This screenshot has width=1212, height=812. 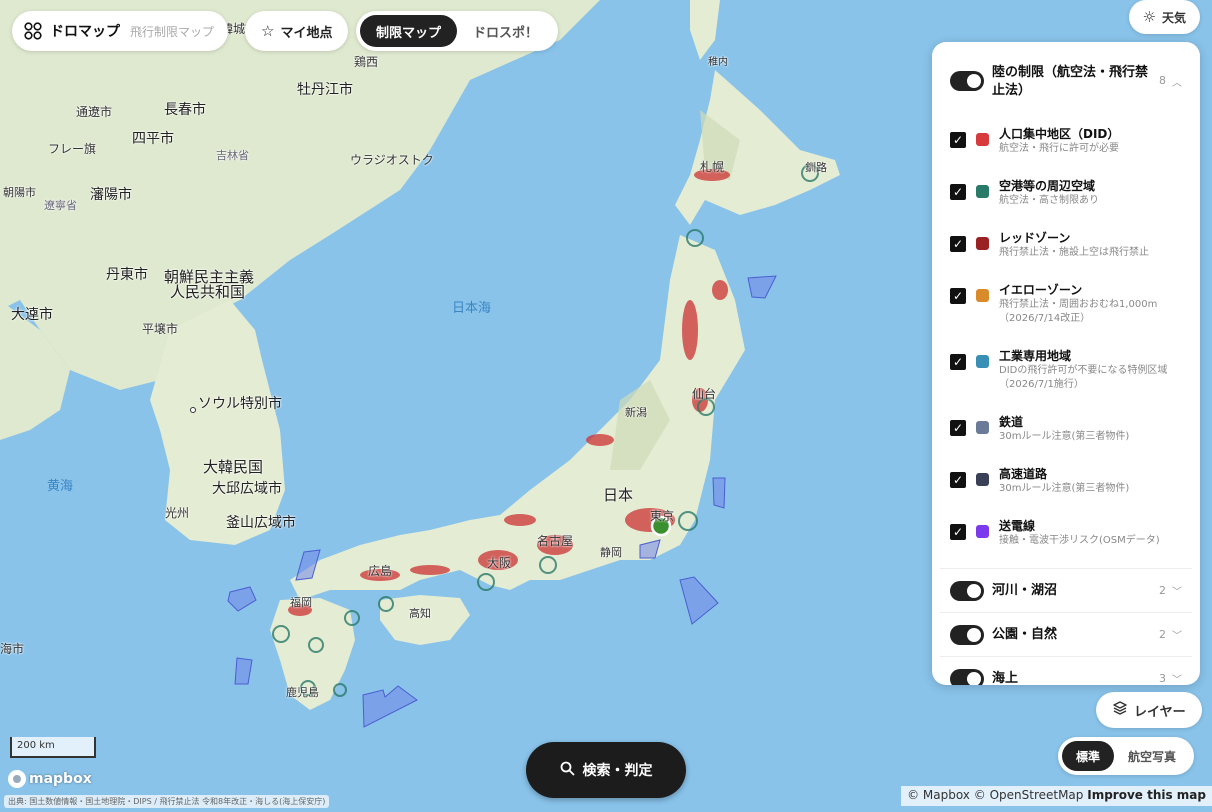 I want to click on brand-pill: ドロマップ 飛行制限マップ, so click(x=120, y=31).